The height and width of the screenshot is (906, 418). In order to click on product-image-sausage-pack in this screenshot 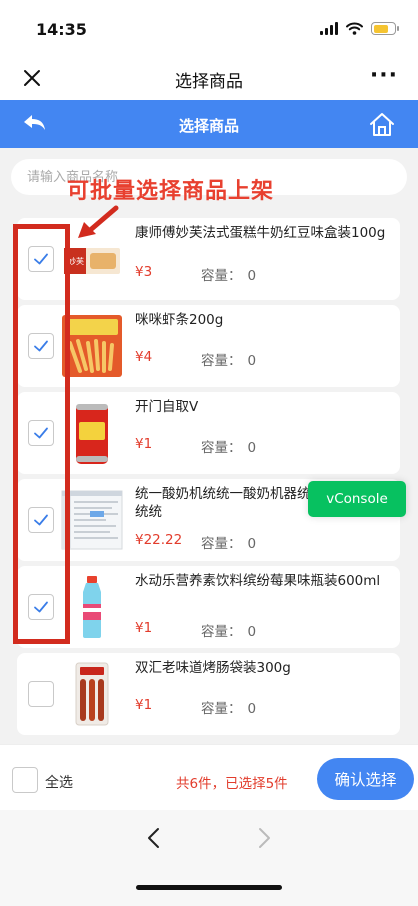, I will do `click(92, 694)`.